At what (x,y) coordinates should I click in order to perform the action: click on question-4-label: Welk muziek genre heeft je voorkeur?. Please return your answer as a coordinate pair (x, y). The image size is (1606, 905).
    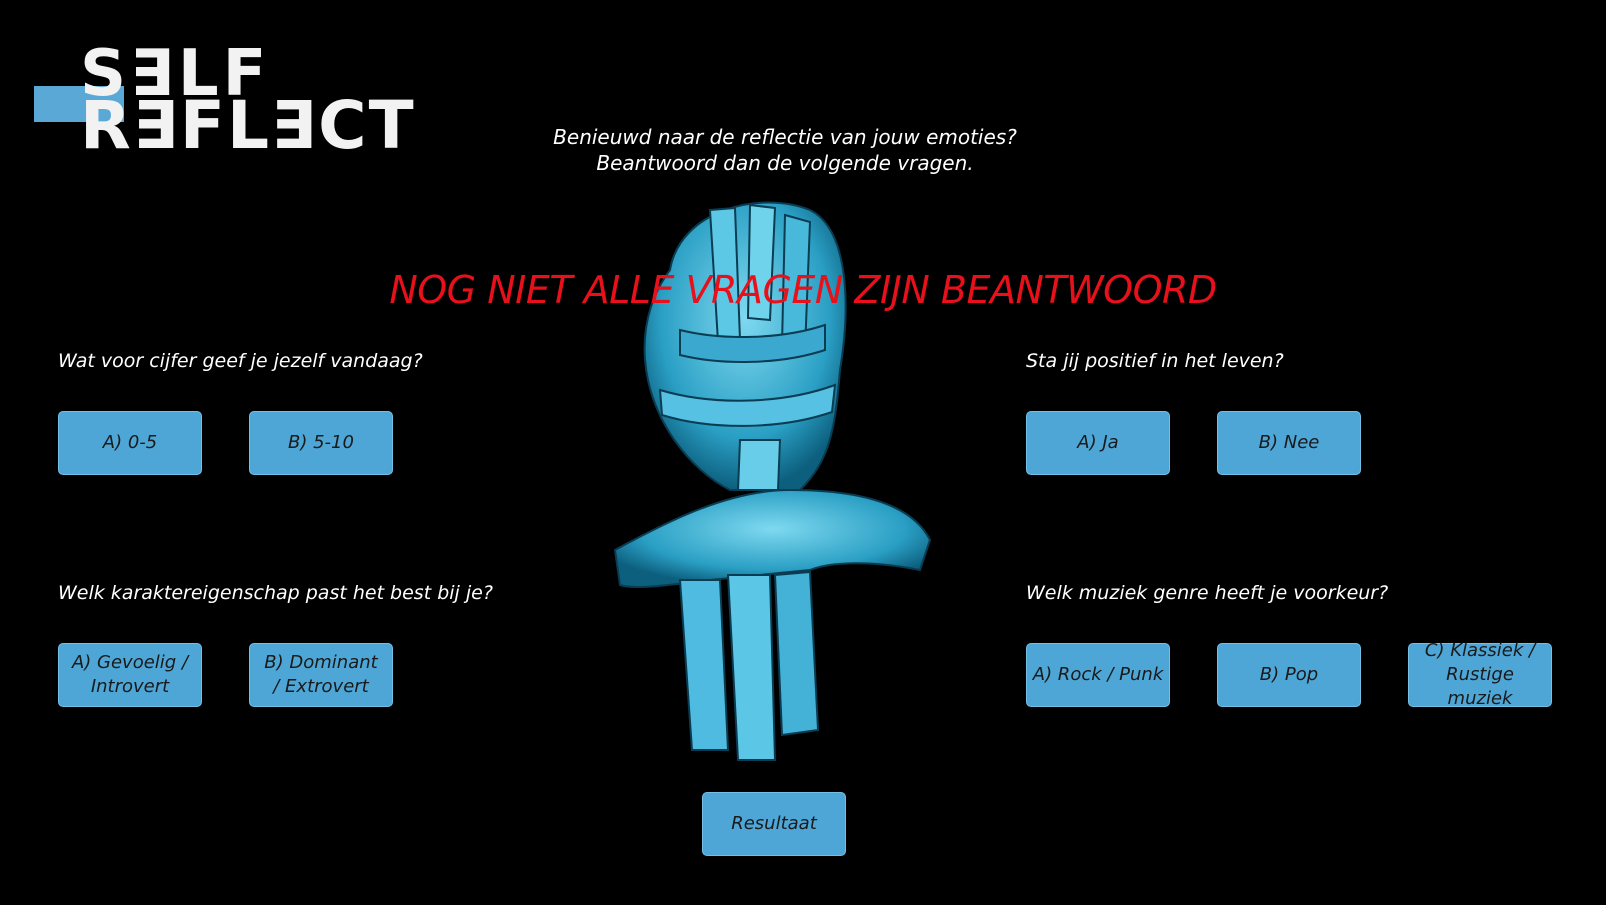
    Looking at the image, I should click on (1207, 593).